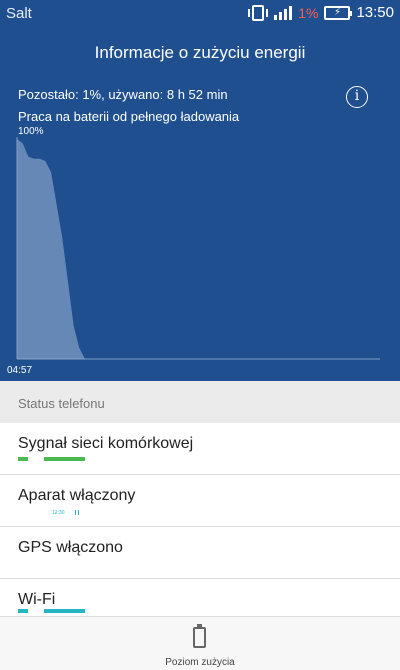 Image resolution: width=400 pixels, height=670 pixels. What do you see at coordinates (200, 449) in the screenshot?
I see `row-cellular-signal: Sygnał sieci komórkowej` at bounding box center [200, 449].